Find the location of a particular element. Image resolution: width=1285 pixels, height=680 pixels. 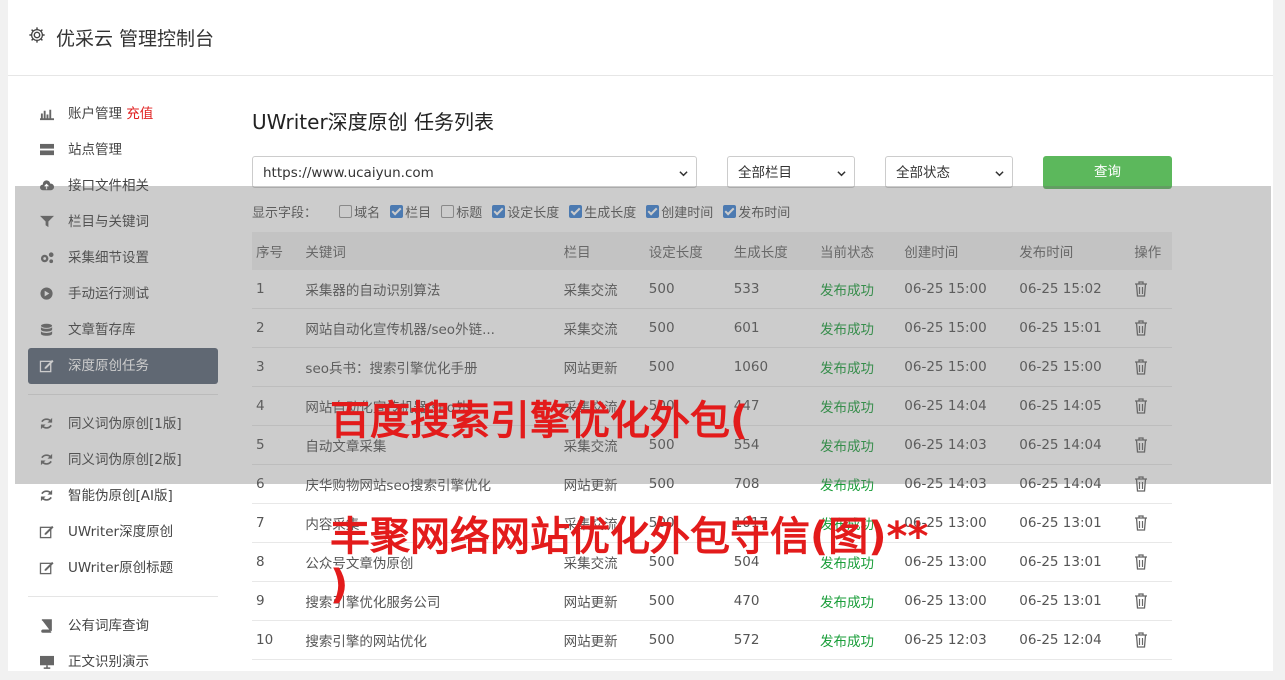

sidebar-item: 正文识别演示 is located at coordinates (123, 662).